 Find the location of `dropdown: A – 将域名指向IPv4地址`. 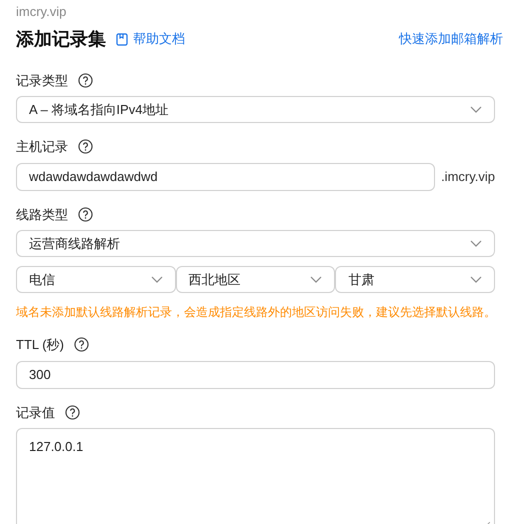

dropdown: A – 将域名指向IPv4地址 is located at coordinates (255, 109).